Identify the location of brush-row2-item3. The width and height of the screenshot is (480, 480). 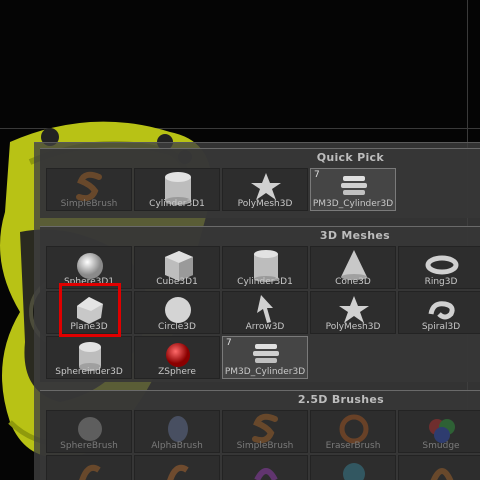
(265, 467).